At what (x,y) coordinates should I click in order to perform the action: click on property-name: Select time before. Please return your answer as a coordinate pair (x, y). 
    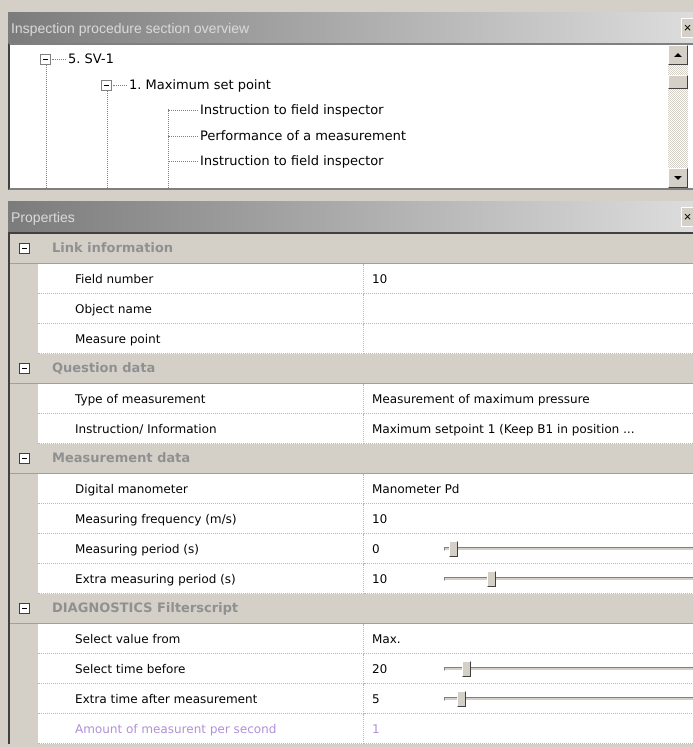
    Looking at the image, I should click on (201, 669).